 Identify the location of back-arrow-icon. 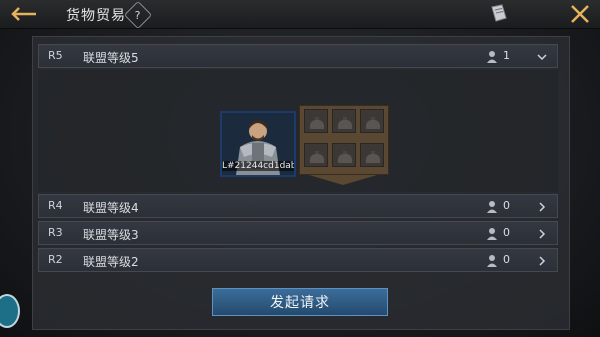
(23, 14).